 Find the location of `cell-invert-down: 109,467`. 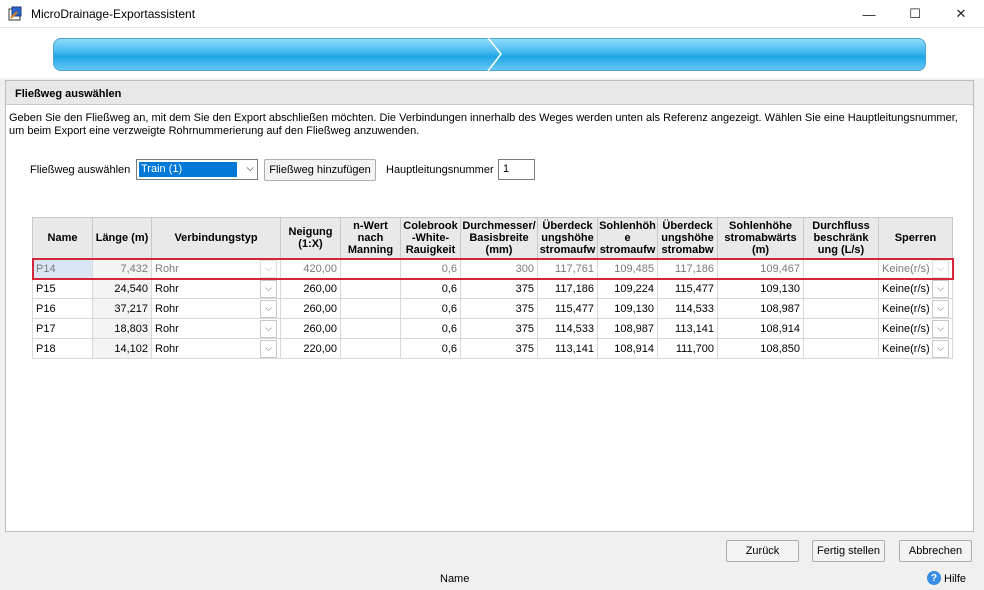

cell-invert-down: 109,467 is located at coordinates (760, 268).